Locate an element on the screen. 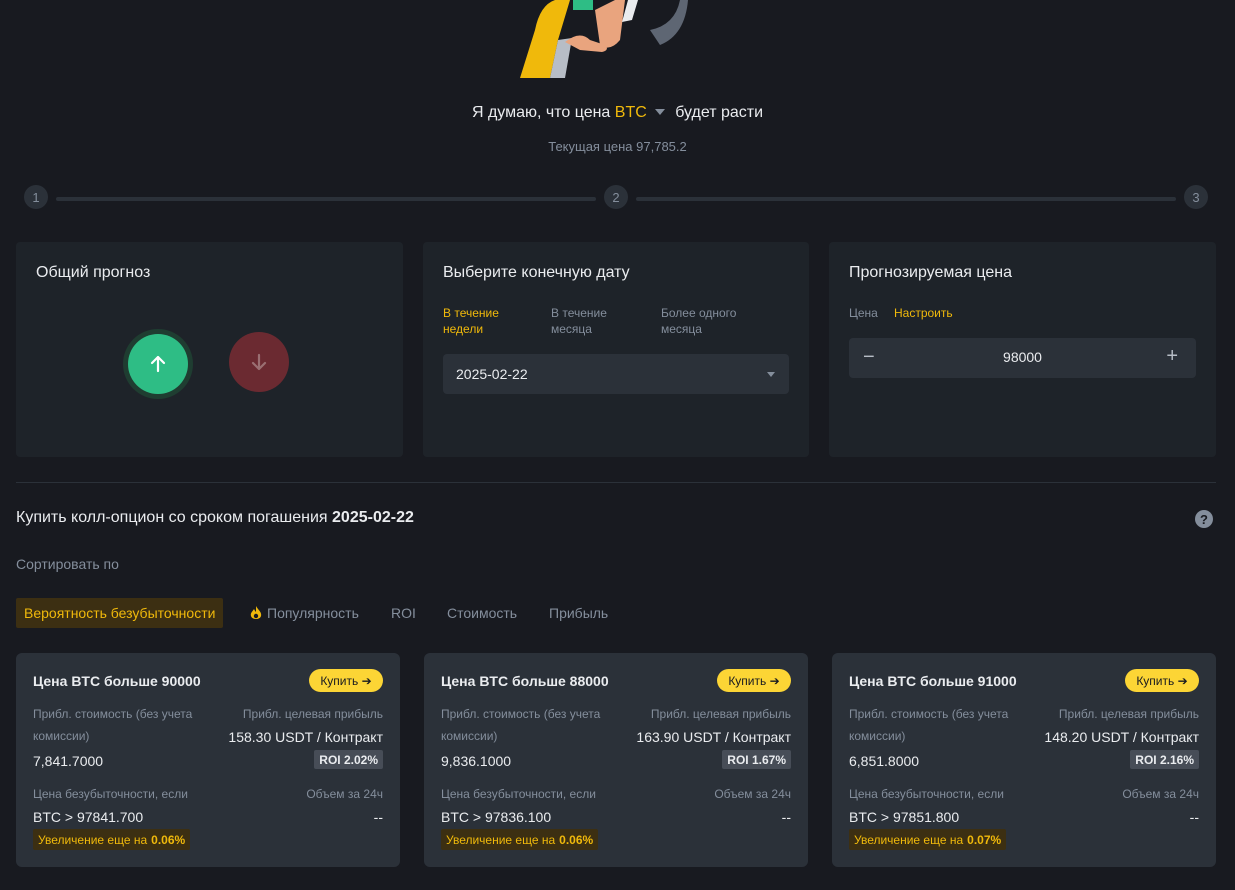  sort-tab-popularity-label: Популярность is located at coordinates (313, 613).